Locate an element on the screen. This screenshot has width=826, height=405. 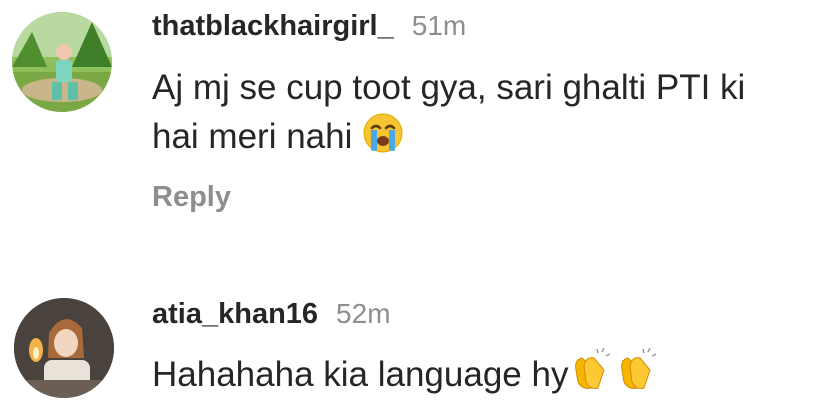
comment-text: Hahahaha kia language hy is located at coordinates (406, 376).